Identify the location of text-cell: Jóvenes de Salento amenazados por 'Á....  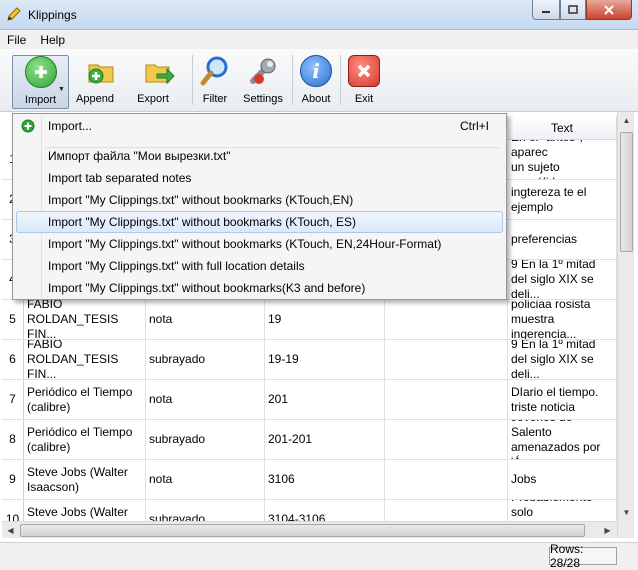
(562, 439).